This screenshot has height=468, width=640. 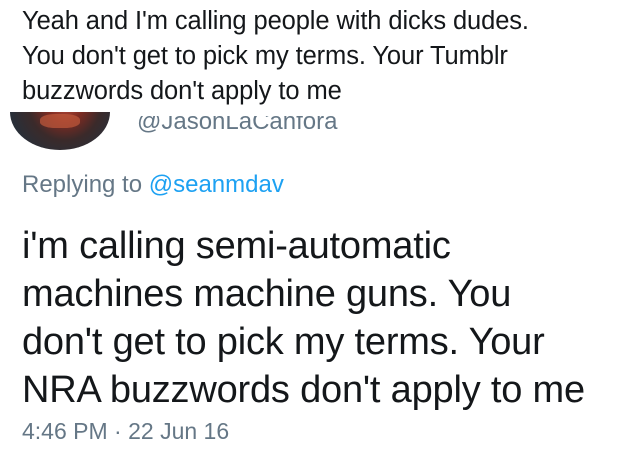 What do you see at coordinates (303, 390) in the screenshot?
I see `tweet-text-line: NRA buzzwords don't apply to me` at bounding box center [303, 390].